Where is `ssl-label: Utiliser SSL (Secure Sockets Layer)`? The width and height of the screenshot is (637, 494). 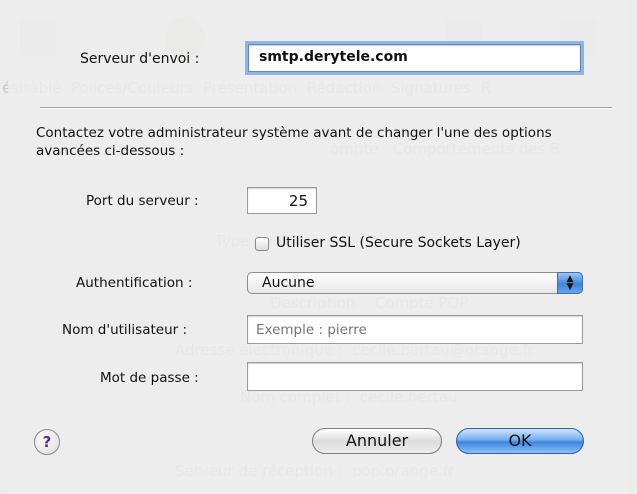
ssl-label: Utiliser SSL (Secure Sockets Layer) is located at coordinates (398, 243).